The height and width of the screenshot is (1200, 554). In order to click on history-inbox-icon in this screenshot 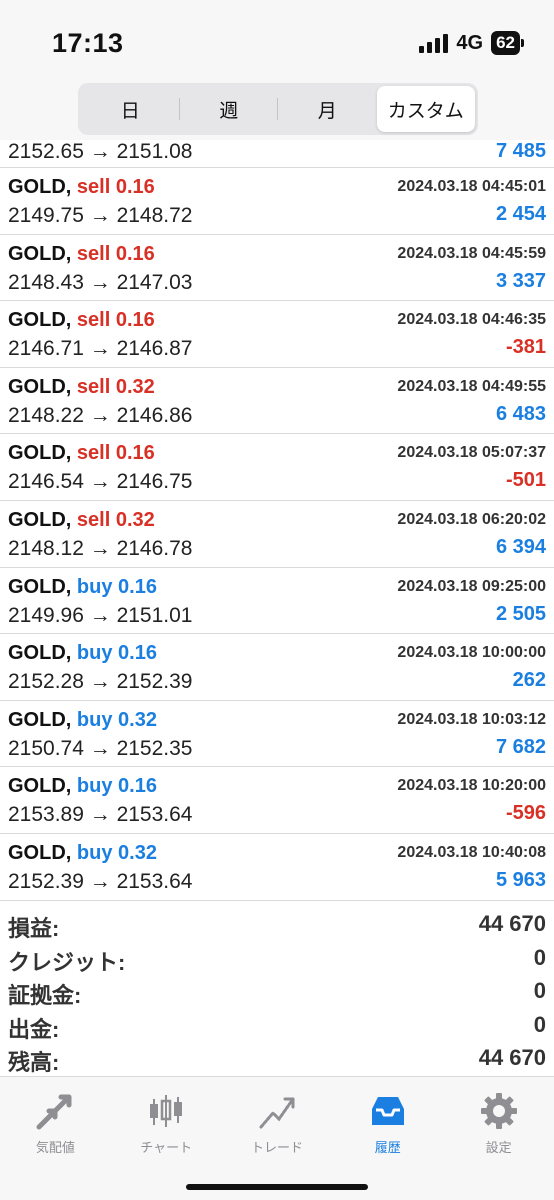, I will do `click(388, 1111)`.